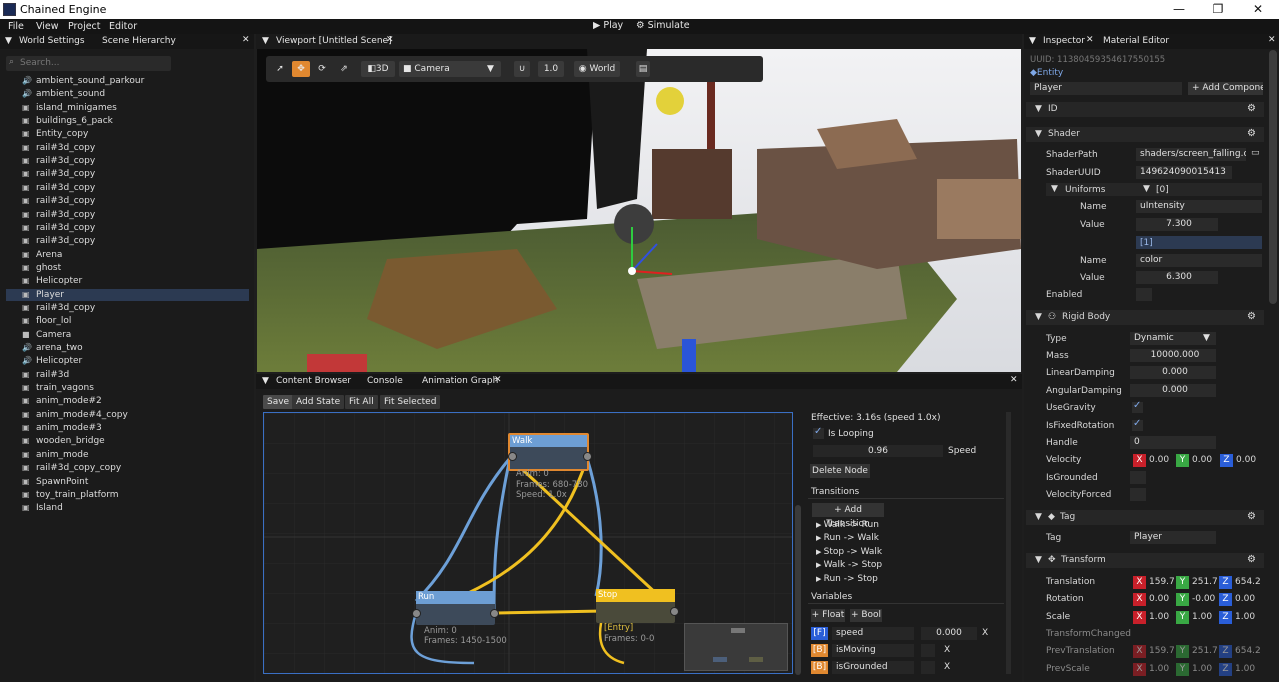 This screenshot has height=682, width=1279. Describe the element at coordinates (1173, 537) in the screenshot. I see `tag-input: Player` at that location.